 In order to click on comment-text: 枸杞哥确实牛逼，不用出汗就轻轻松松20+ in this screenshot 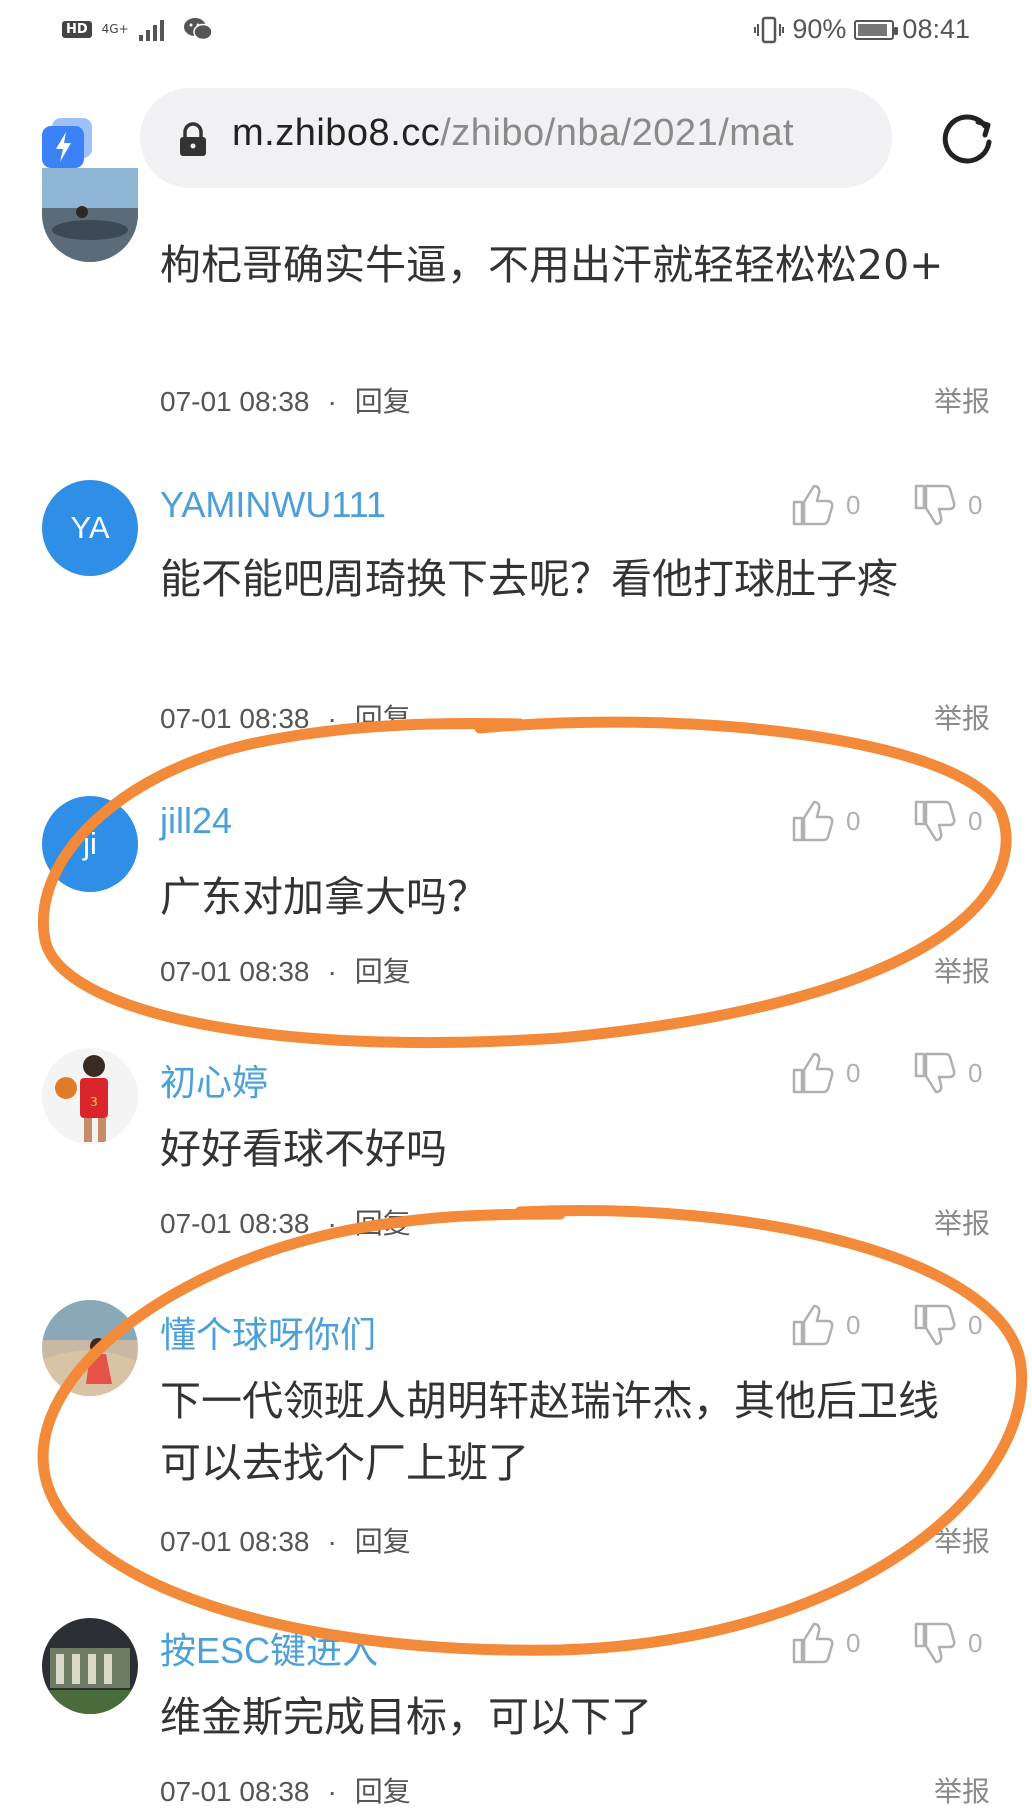, I will do `click(552, 265)`.